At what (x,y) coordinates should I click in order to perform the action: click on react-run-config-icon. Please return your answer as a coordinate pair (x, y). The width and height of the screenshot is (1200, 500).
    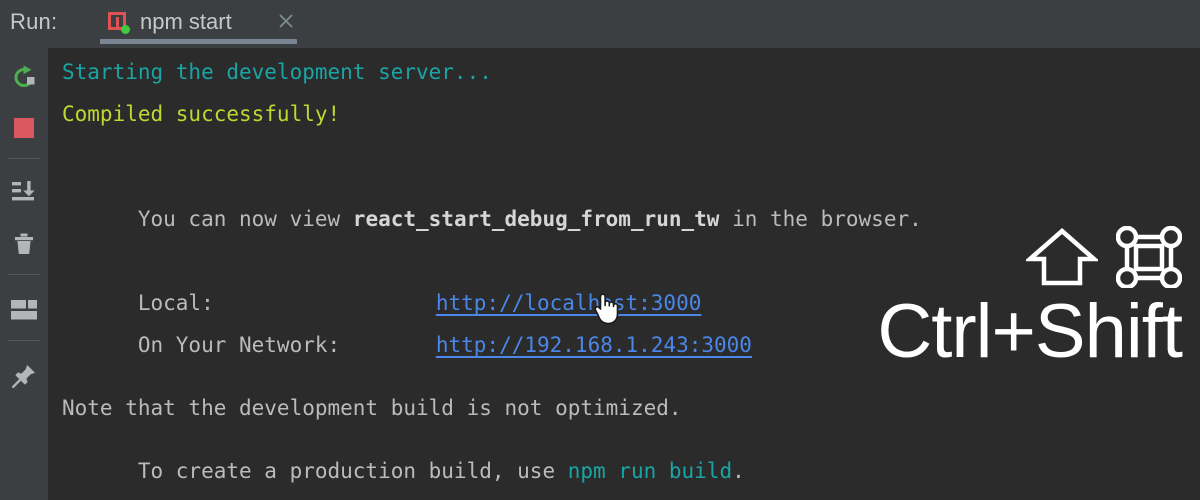
    Looking at the image, I should click on (119, 23).